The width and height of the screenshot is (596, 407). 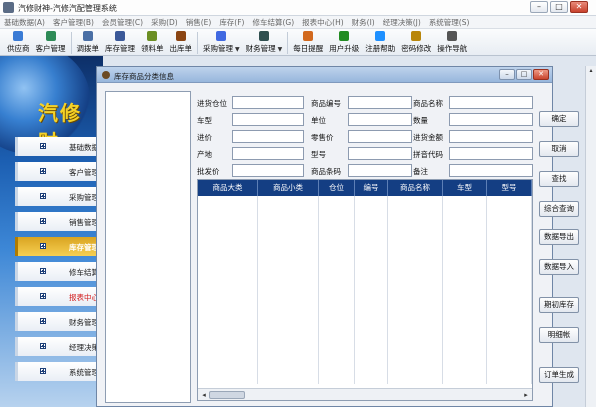 I want to click on nav-item: 经理决策, so click(x=59, y=346).